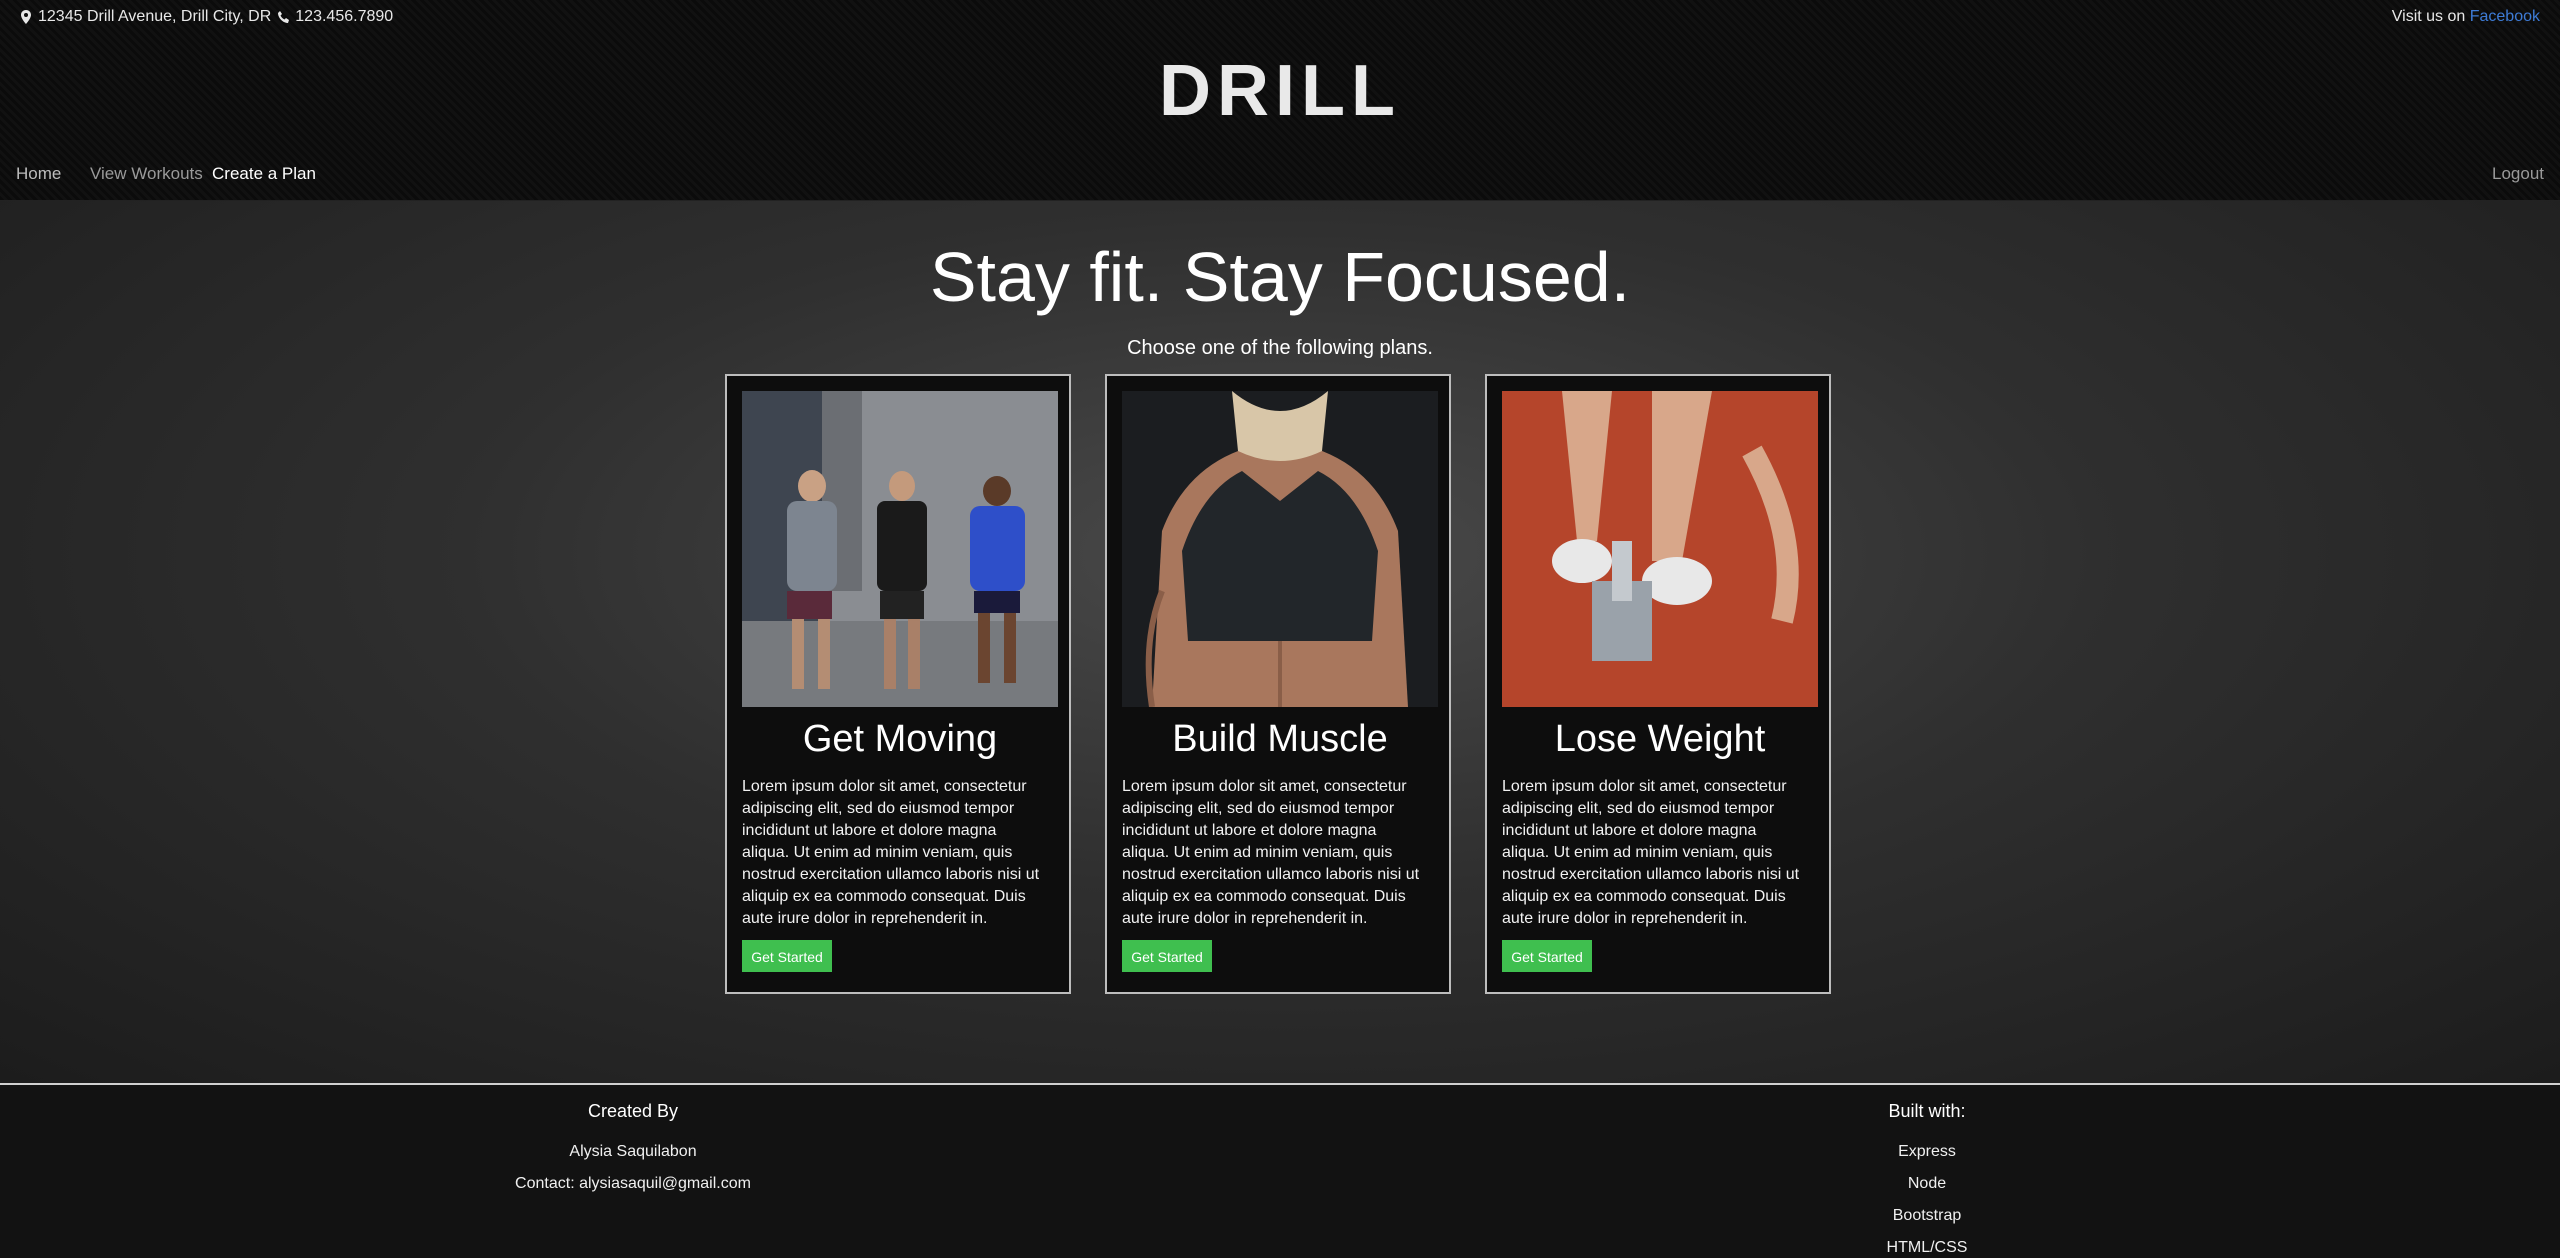 Image resolution: width=2560 pixels, height=1258 pixels. What do you see at coordinates (1927, 1151) in the screenshot?
I see `tech-item: Express` at bounding box center [1927, 1151].